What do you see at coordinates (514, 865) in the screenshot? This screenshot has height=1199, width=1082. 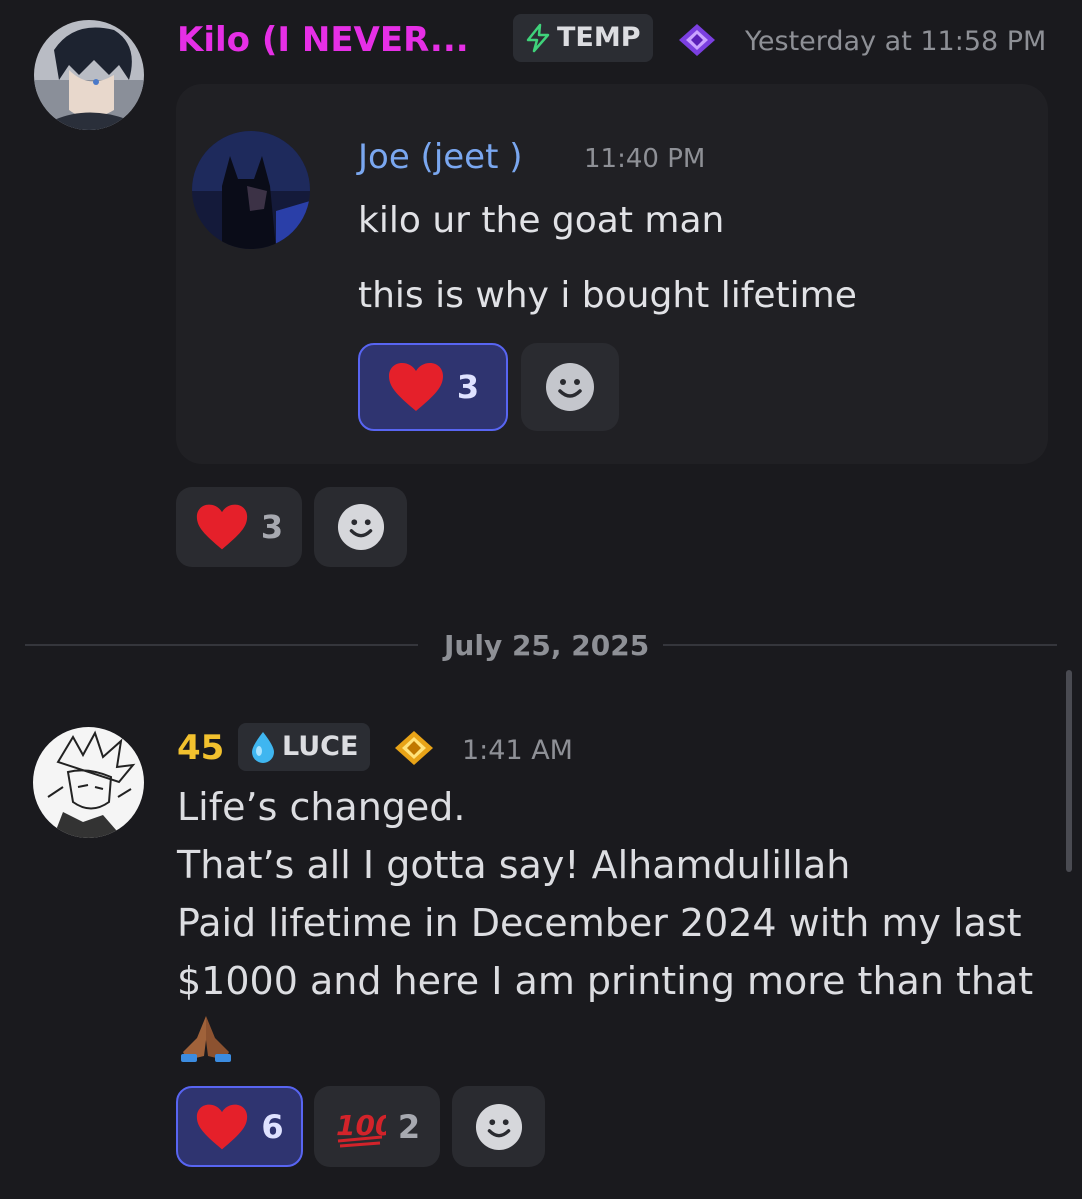 I see `message-line: That’s all I gotta say! Alhamdulillah` at bounding box center [514, 865].